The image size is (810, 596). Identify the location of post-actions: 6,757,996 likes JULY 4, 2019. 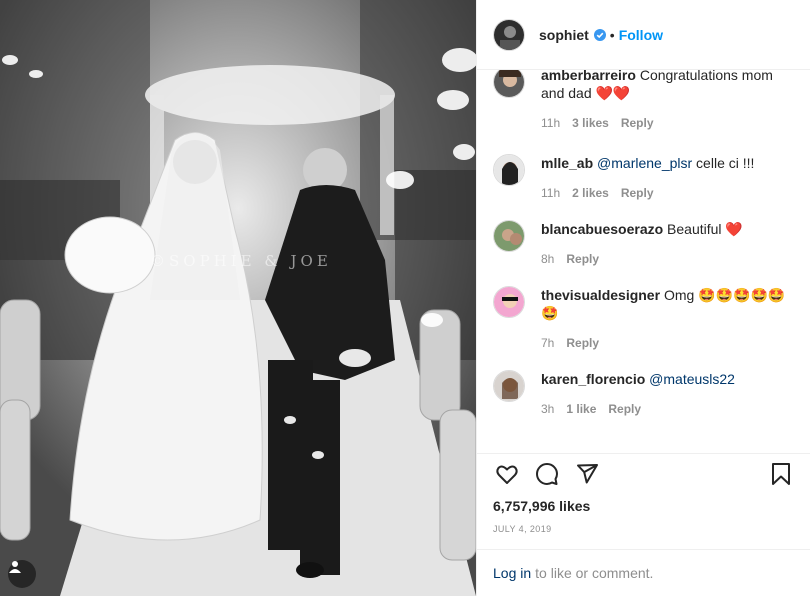
(643, 493).